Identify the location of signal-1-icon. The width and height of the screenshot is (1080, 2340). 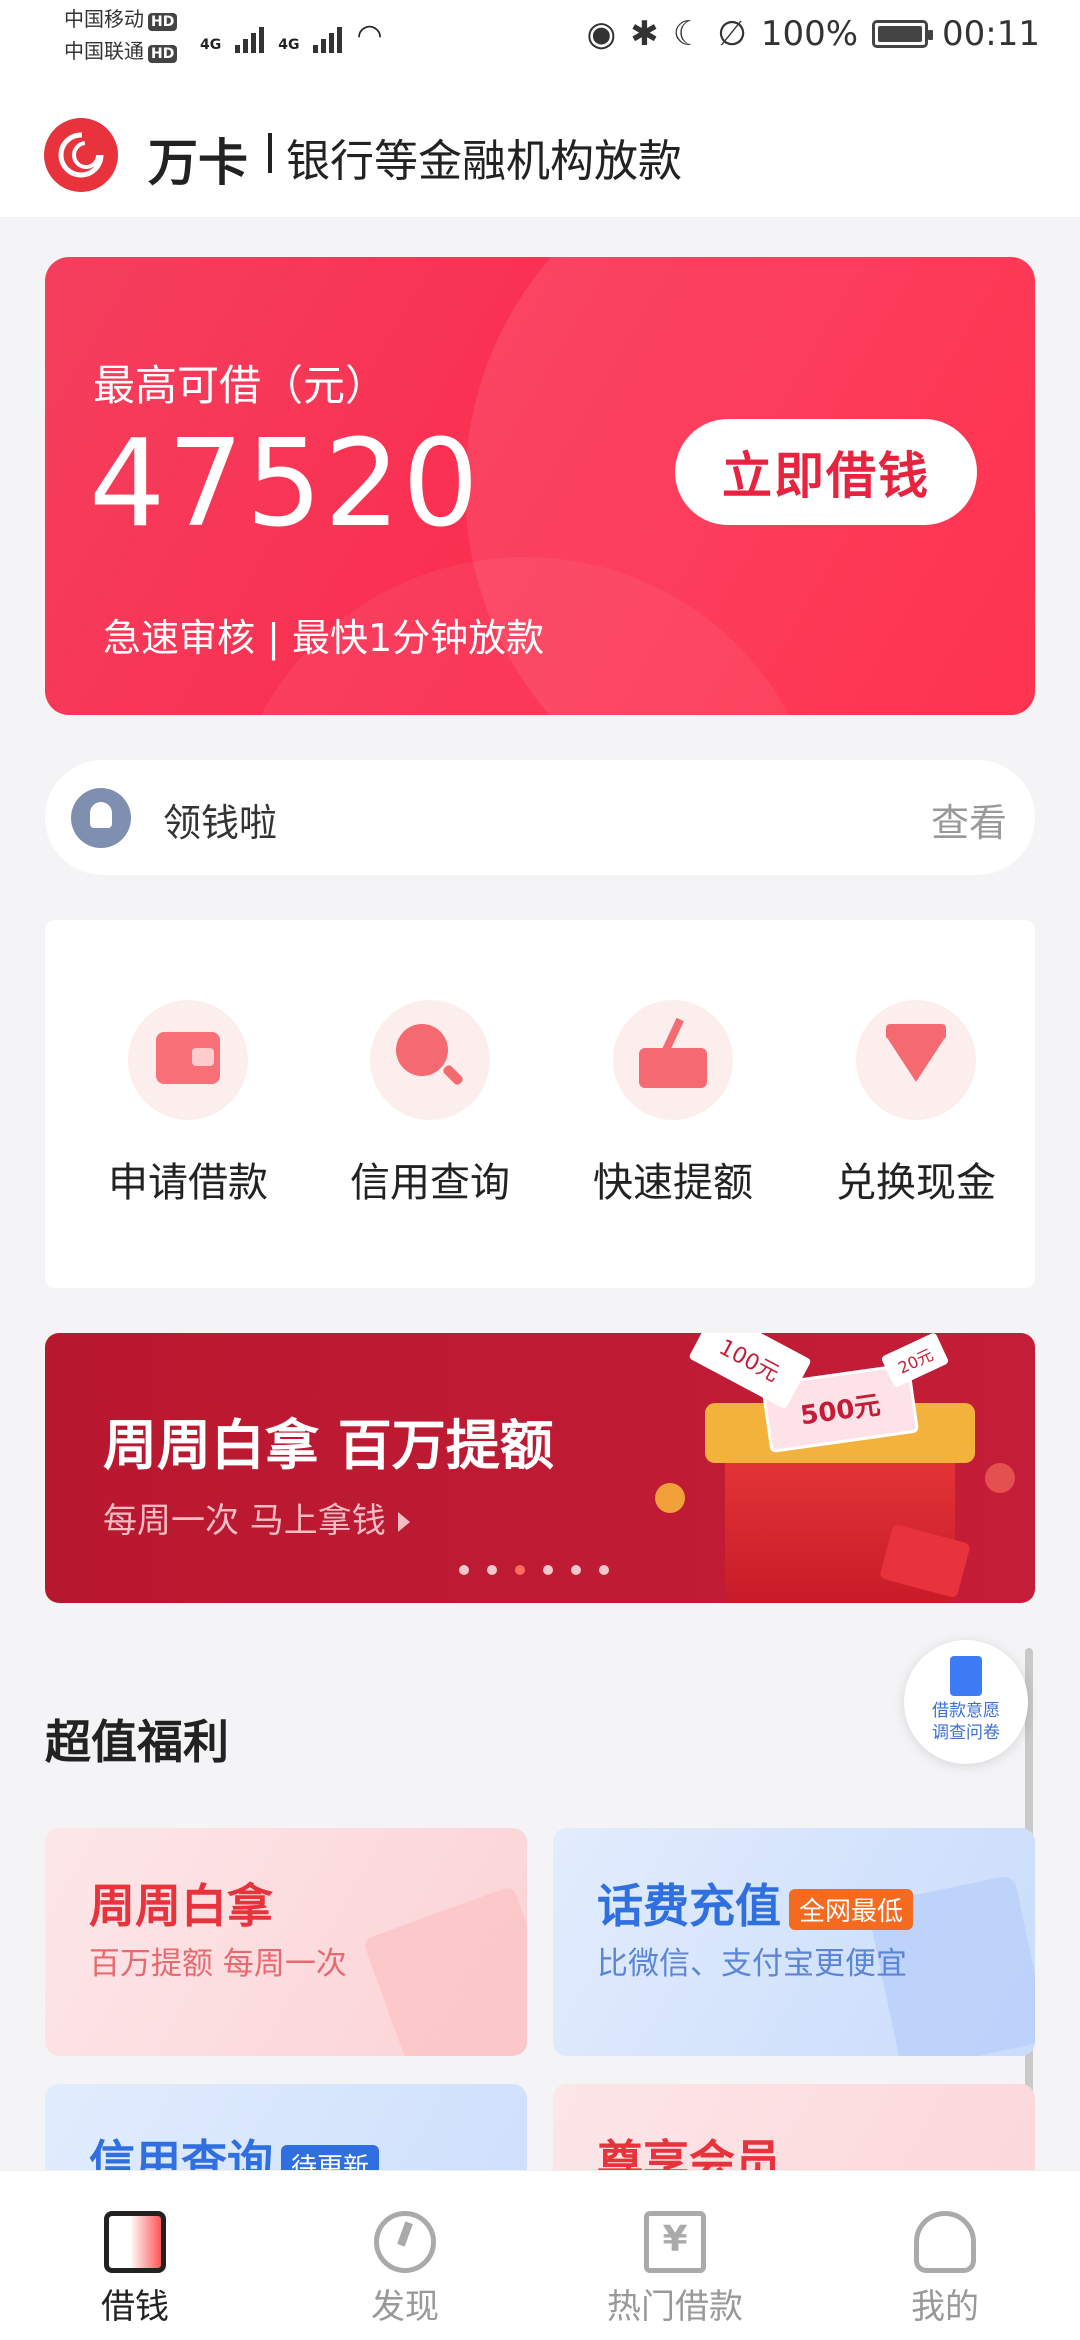
(250, 38).